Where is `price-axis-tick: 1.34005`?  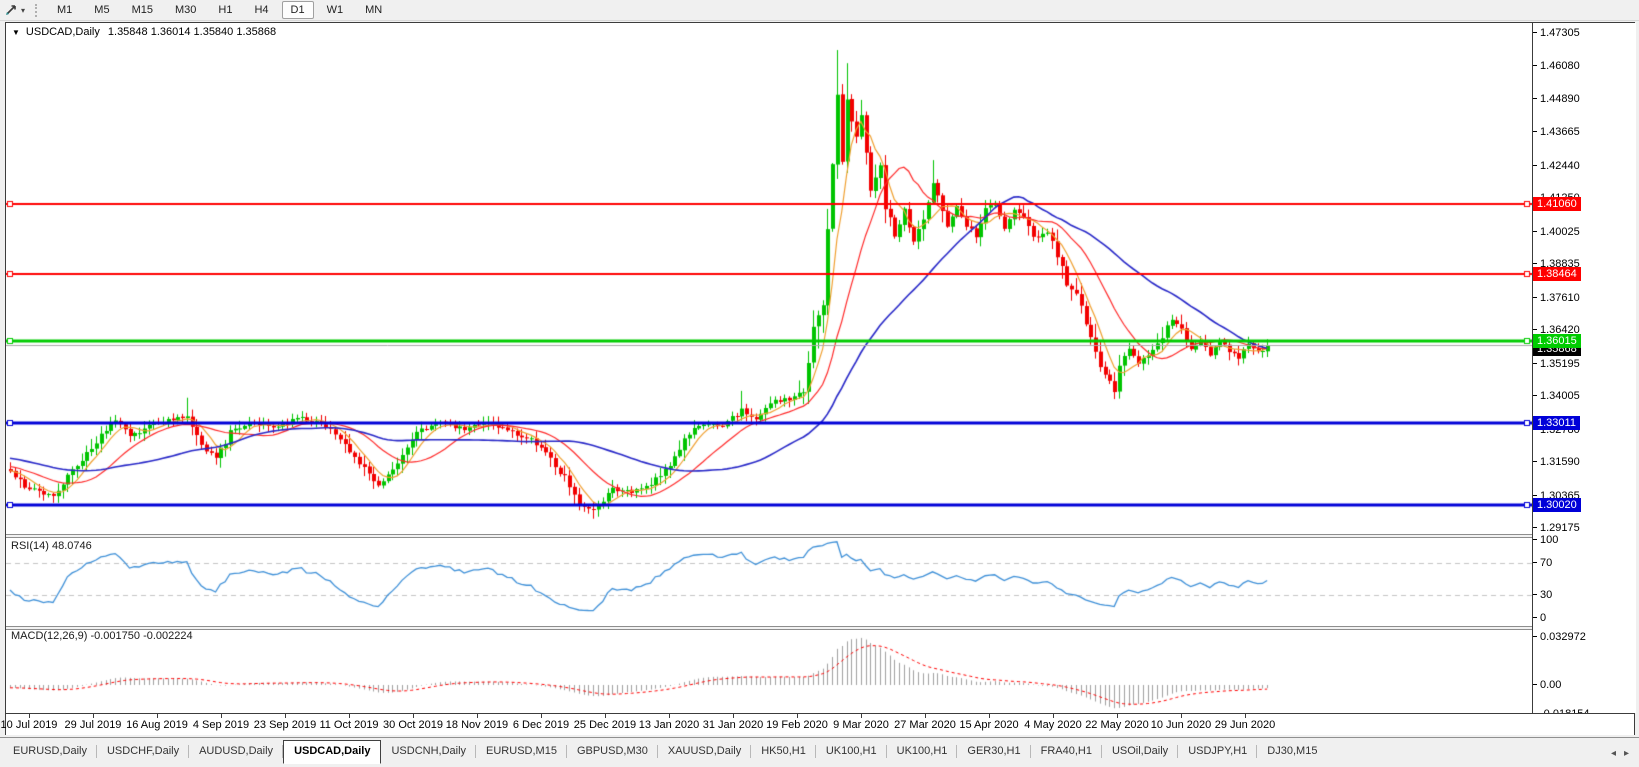 price-axis-tick: 1.34005 is located at coordinates (1556, 396).